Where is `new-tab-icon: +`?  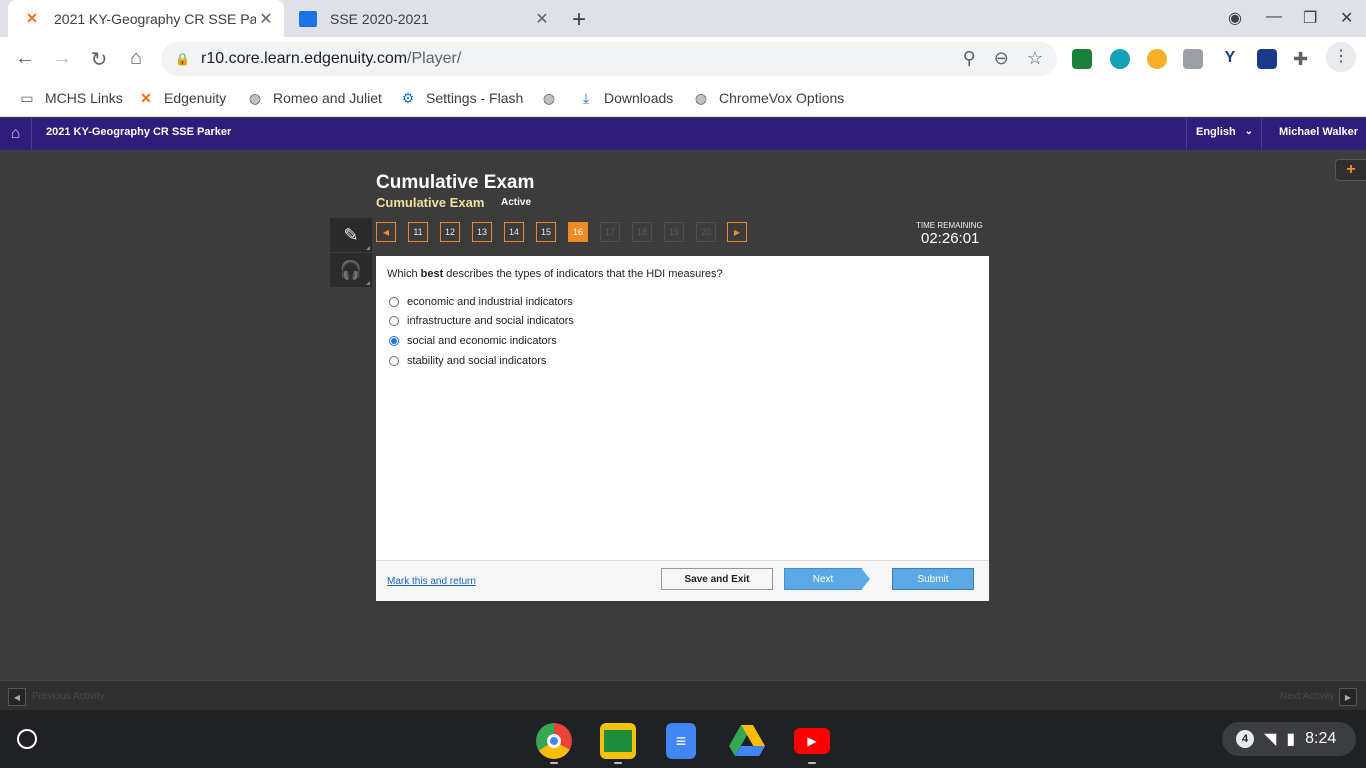
new-tab-icon: + is located at coordinates (579, 20).